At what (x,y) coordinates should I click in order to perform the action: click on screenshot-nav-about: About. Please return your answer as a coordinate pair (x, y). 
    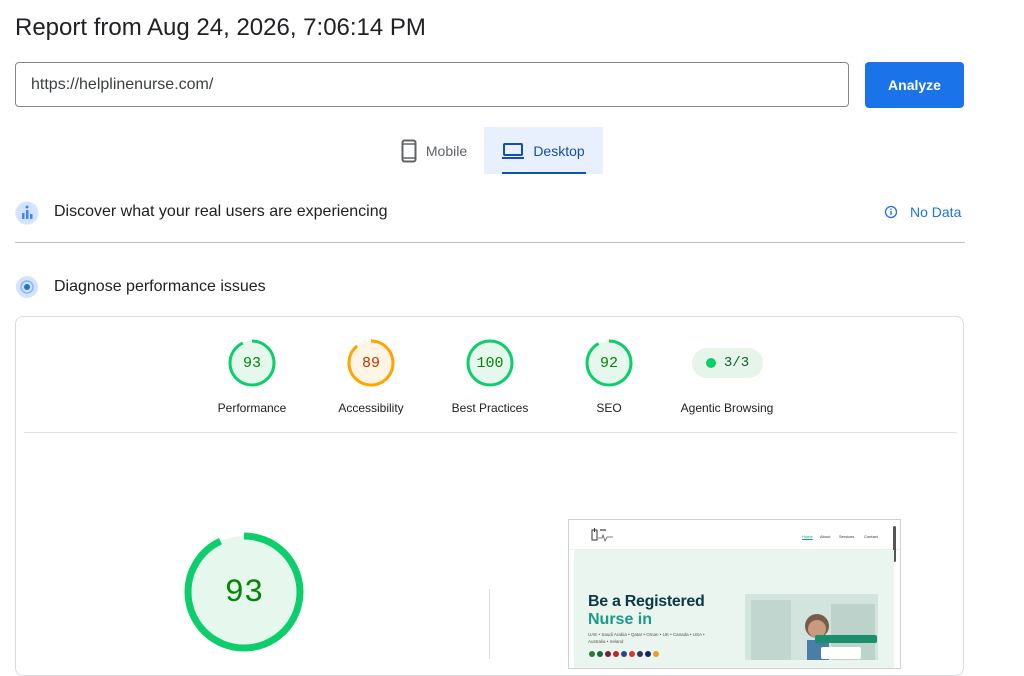
    Looking at the image, I should click on (825, 536).